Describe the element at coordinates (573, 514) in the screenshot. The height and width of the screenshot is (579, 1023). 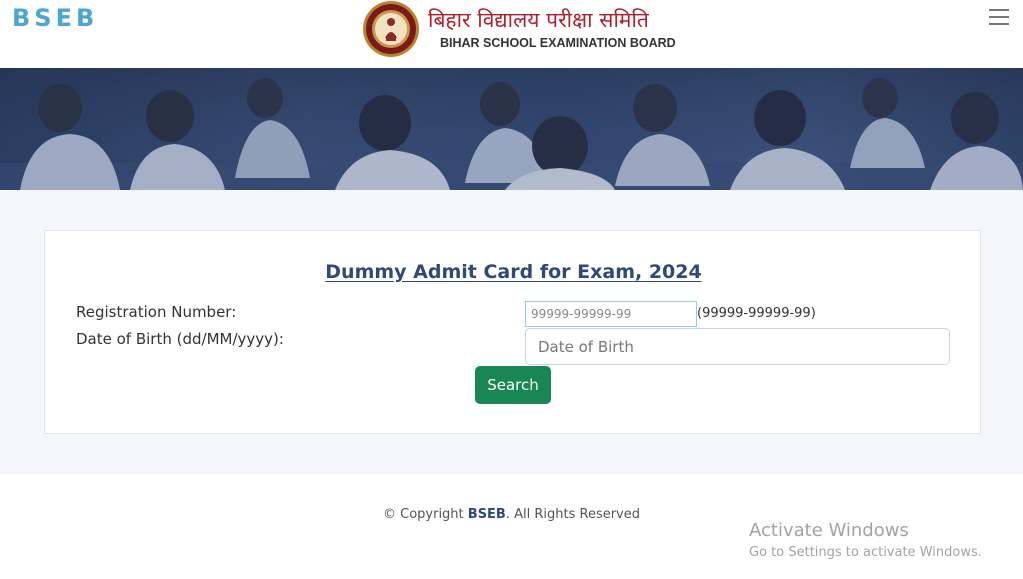
I see `copyright-suffix: . All Rights Reserved` at that location.